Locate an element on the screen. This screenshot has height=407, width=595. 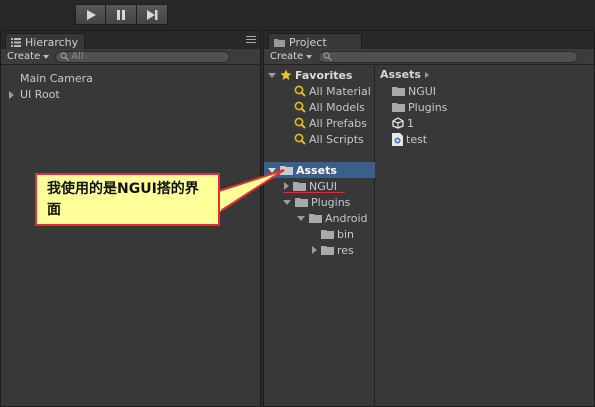
tree-item-all-prefabs: All Prefabs is located at coordinates (319, 123).